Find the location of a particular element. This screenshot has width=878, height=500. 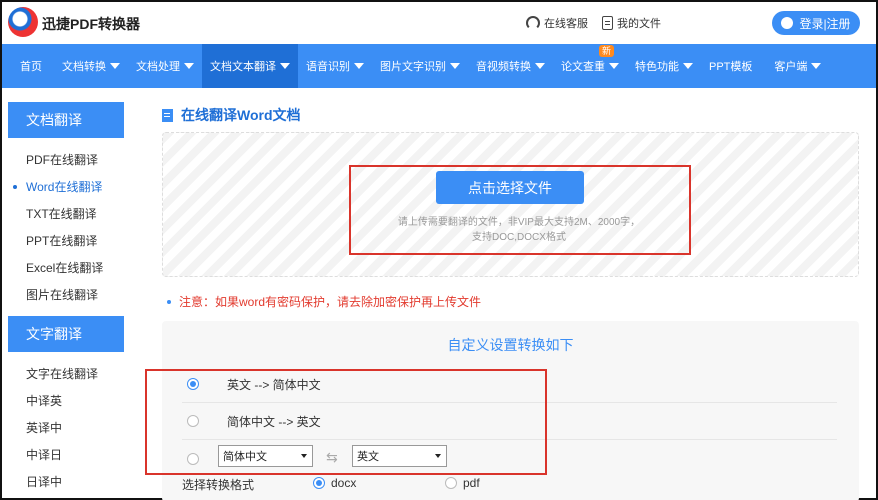

login-label: 登录|注册 is located at coordinates (825, 23).